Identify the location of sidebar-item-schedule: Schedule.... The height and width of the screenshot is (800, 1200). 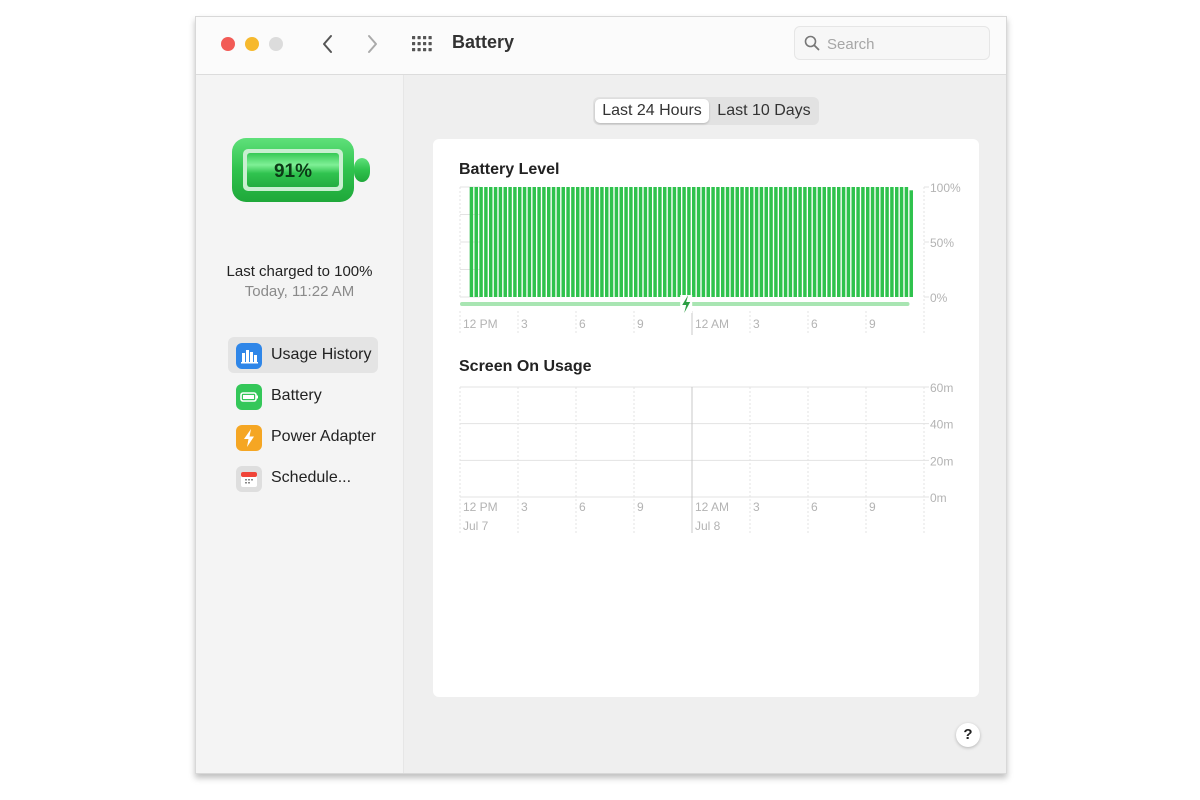
(303, 478).